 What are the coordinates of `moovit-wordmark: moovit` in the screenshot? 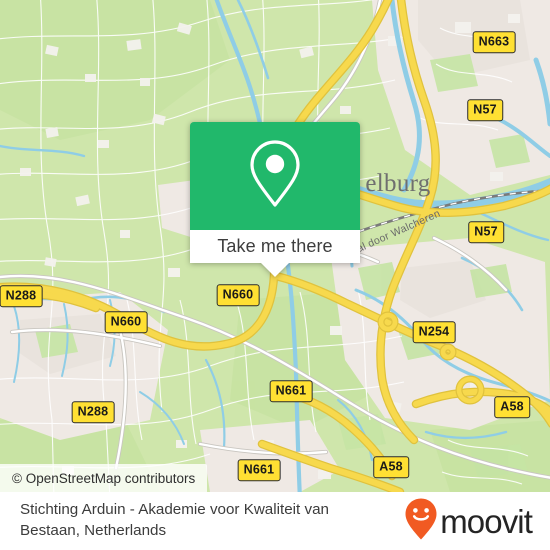 It's located at (486, 521).